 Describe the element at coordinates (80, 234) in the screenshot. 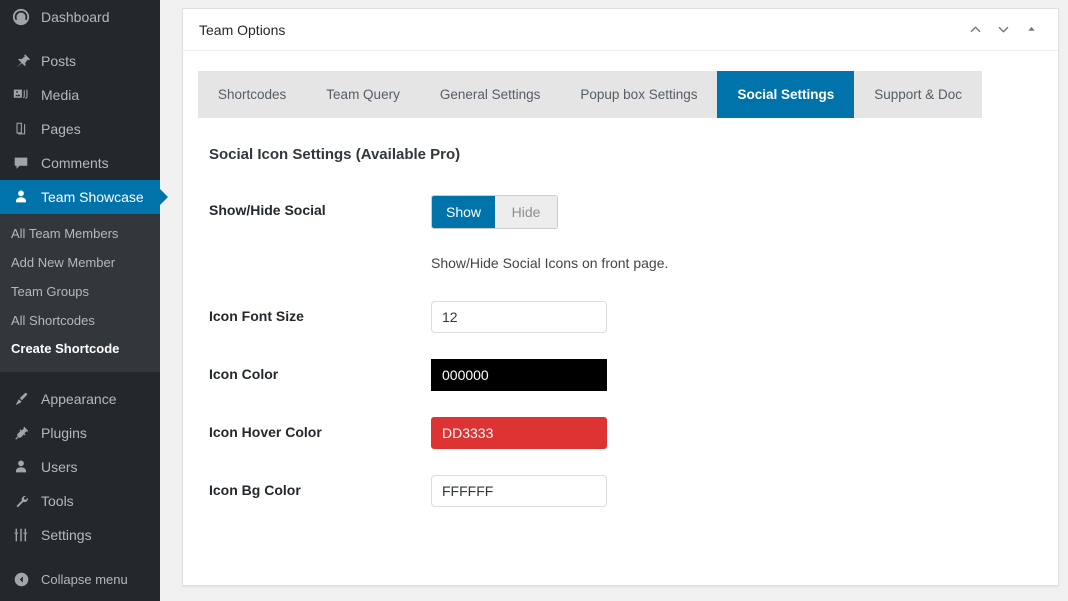

I see `submenu-item-all-team-members: All Team Members` at that location.